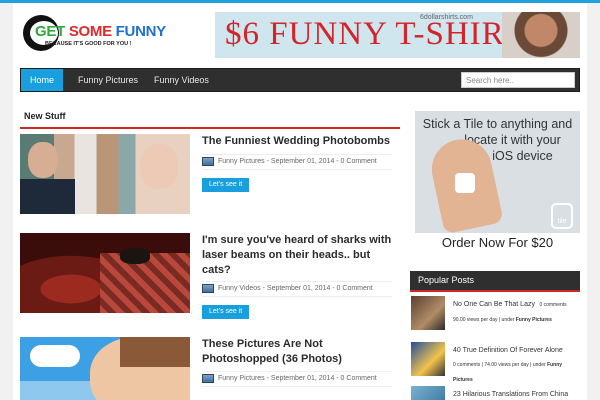  I want to click on tile-logo: tile, so click(562, 216).